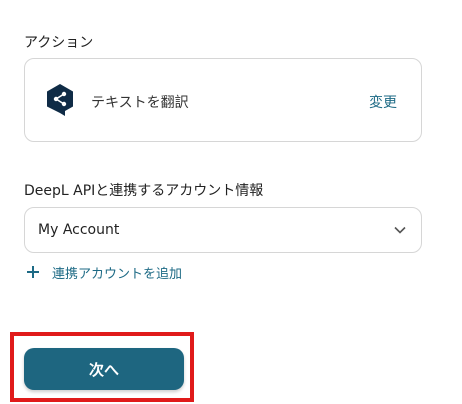 Image resolution: width=462 pixels, height=404 pixels. What do you see at coordinates (117, 274) in the screenshot?
I see `add-account-label: 連携アカウントを追加` at bounding box center [117, 274].